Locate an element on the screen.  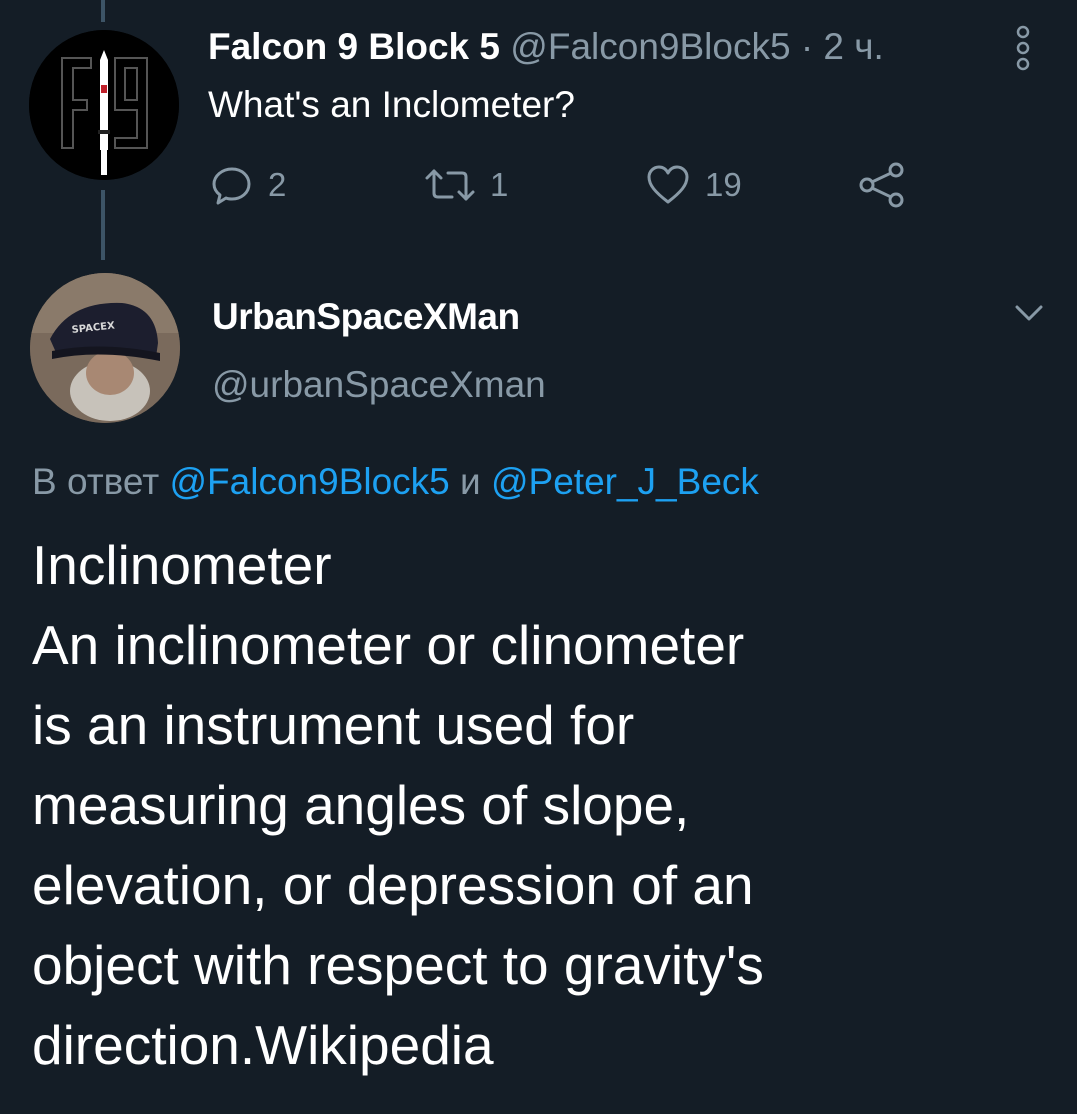
reply-icon is located at coordinates (231, 186).